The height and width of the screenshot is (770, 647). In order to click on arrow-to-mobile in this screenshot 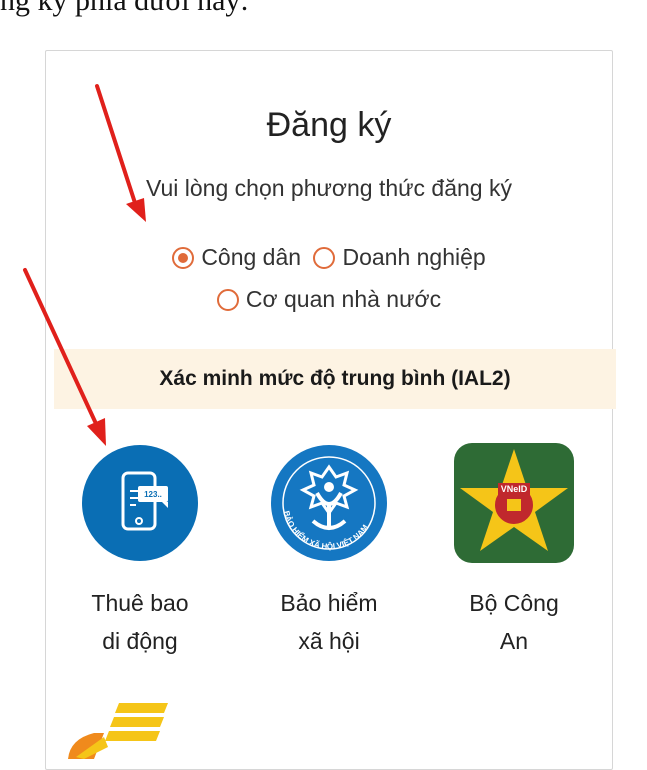, I will do `click(61, 349)`.